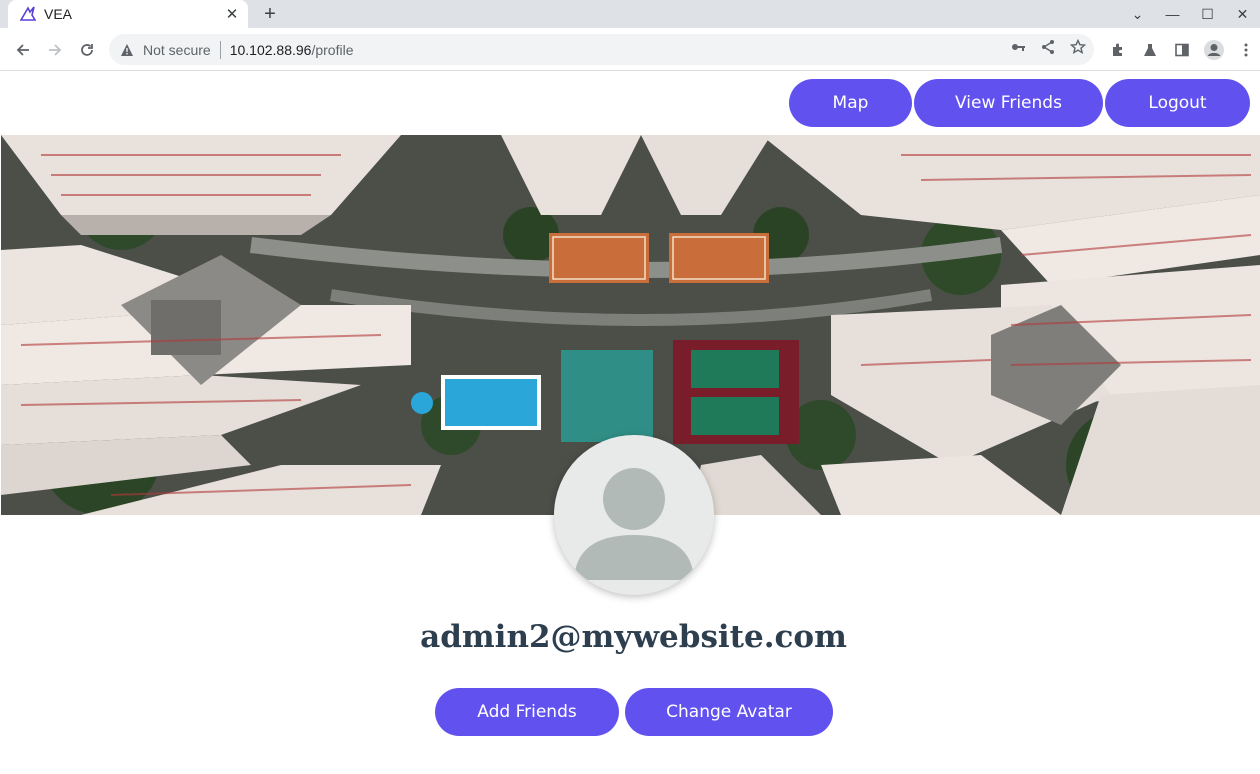  I want to click on address-bar: Not secure 10.102.88.96/profile, so click(601, 49).